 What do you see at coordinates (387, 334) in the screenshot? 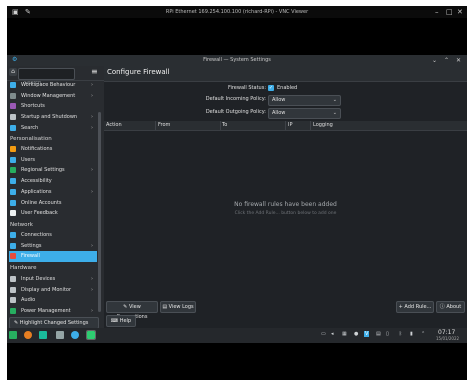
I see `power-icon: ▯` at bounding box center [387, 334].